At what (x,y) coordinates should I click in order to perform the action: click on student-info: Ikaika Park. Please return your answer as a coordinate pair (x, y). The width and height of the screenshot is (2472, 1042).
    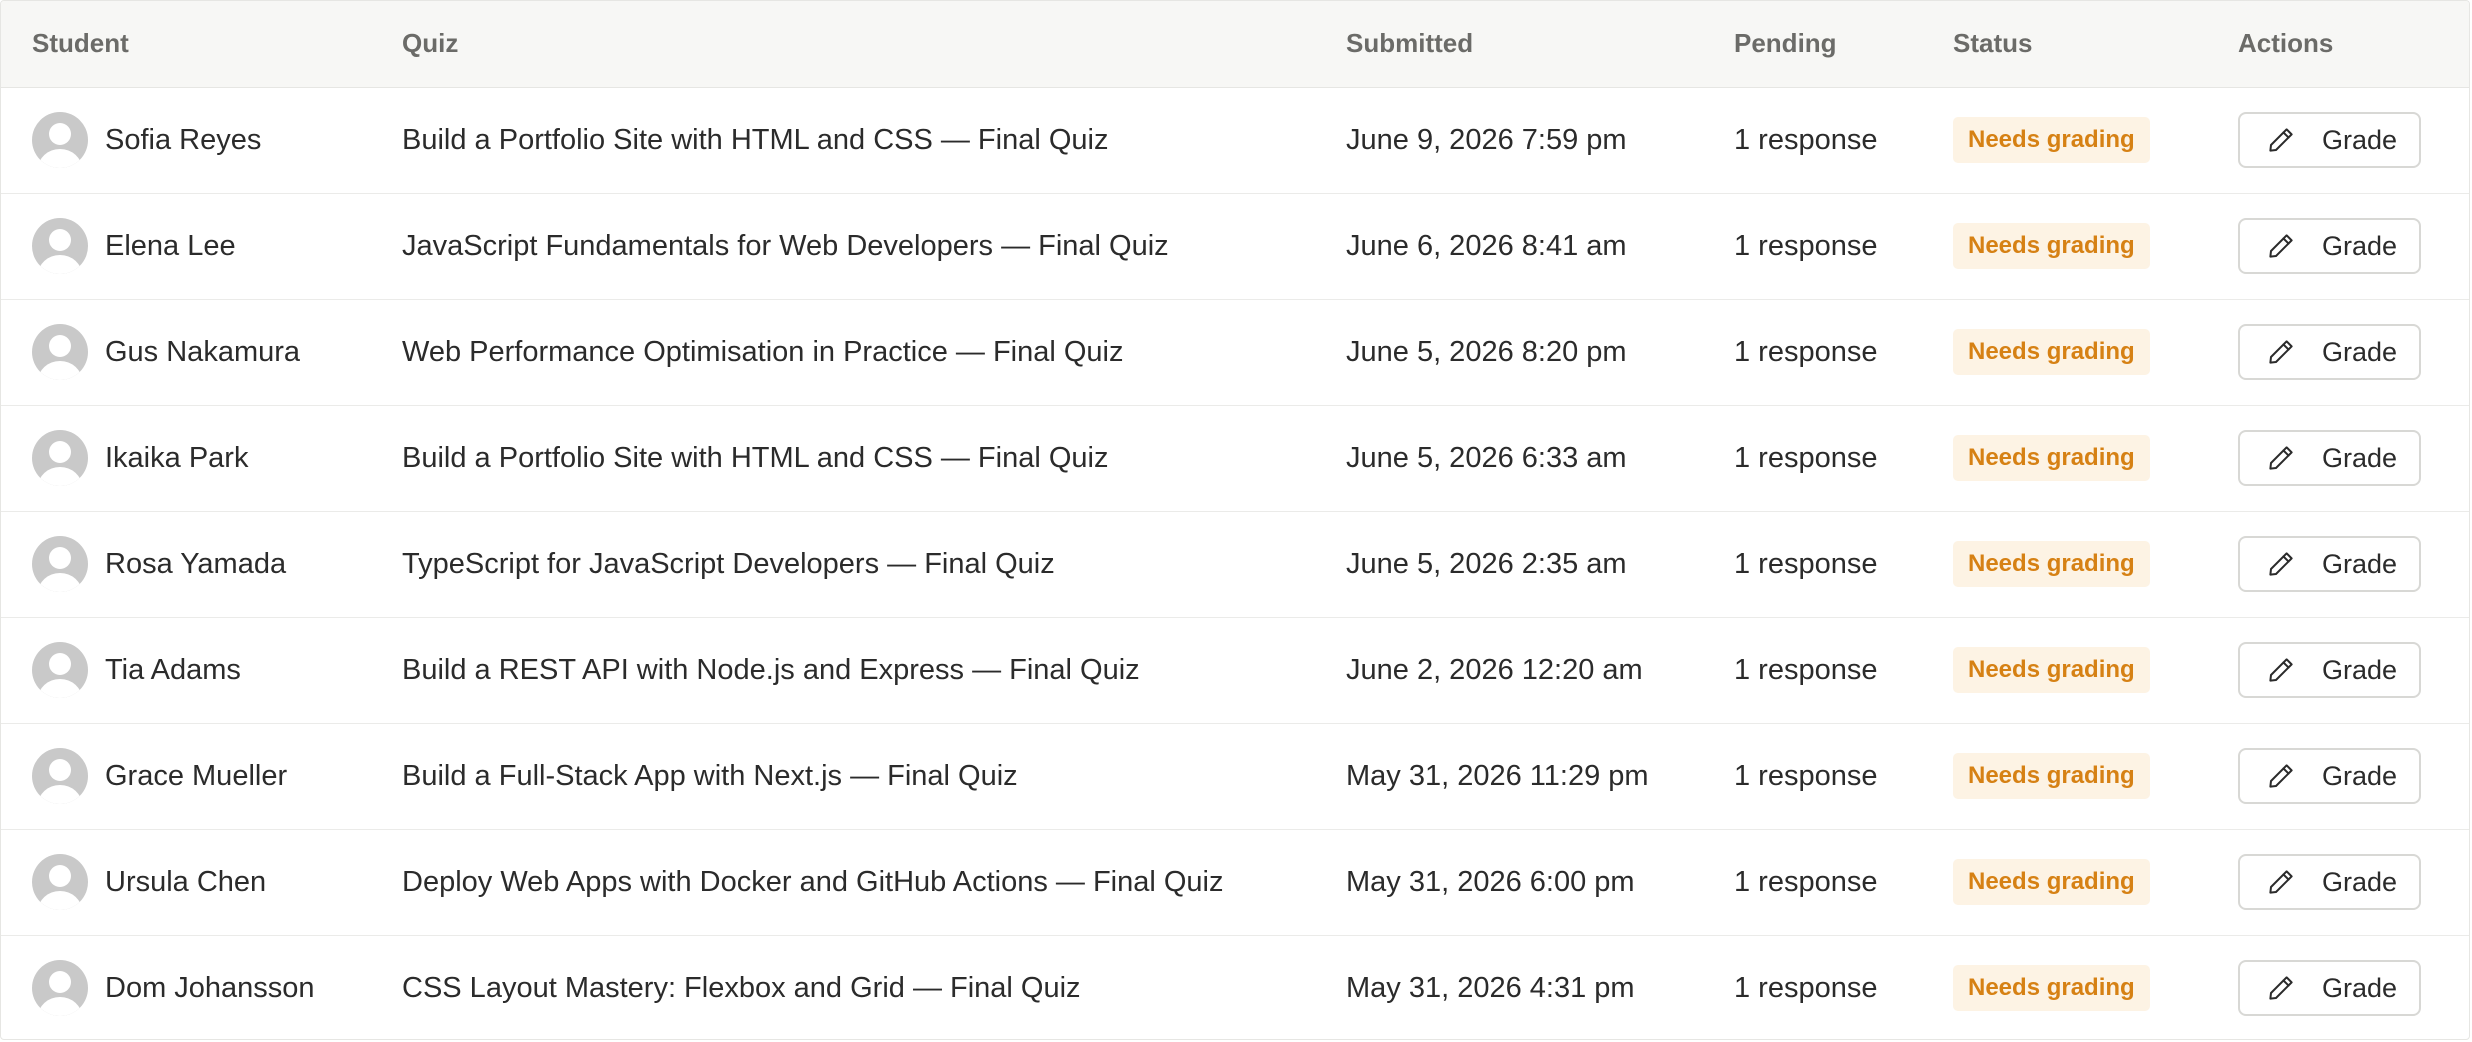
    Looking at the image, I should click on (217, 458).